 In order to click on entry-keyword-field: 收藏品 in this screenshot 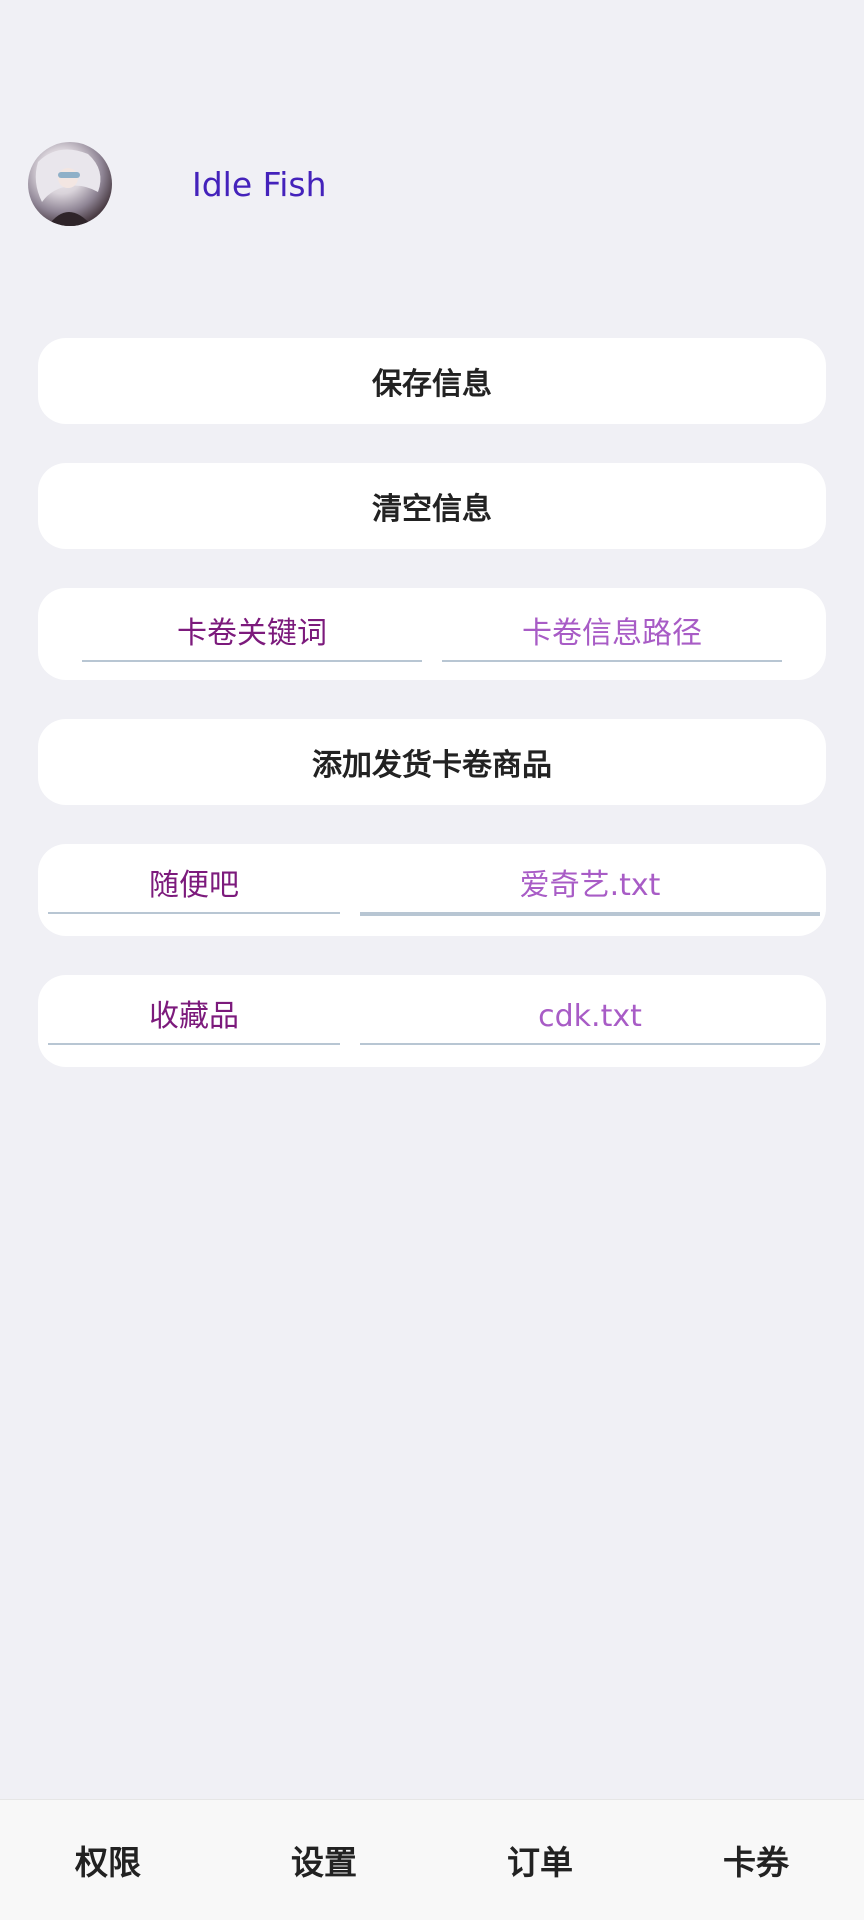, I will do `click(194, 1021)`.